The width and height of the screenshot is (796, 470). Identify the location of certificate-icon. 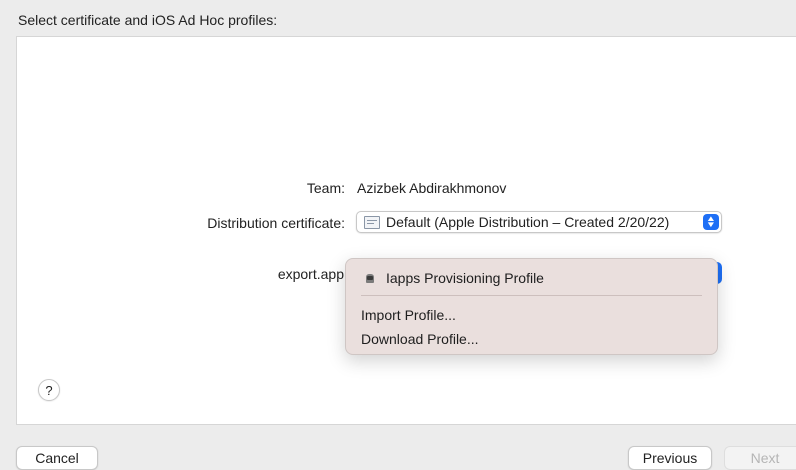
(372, 222).